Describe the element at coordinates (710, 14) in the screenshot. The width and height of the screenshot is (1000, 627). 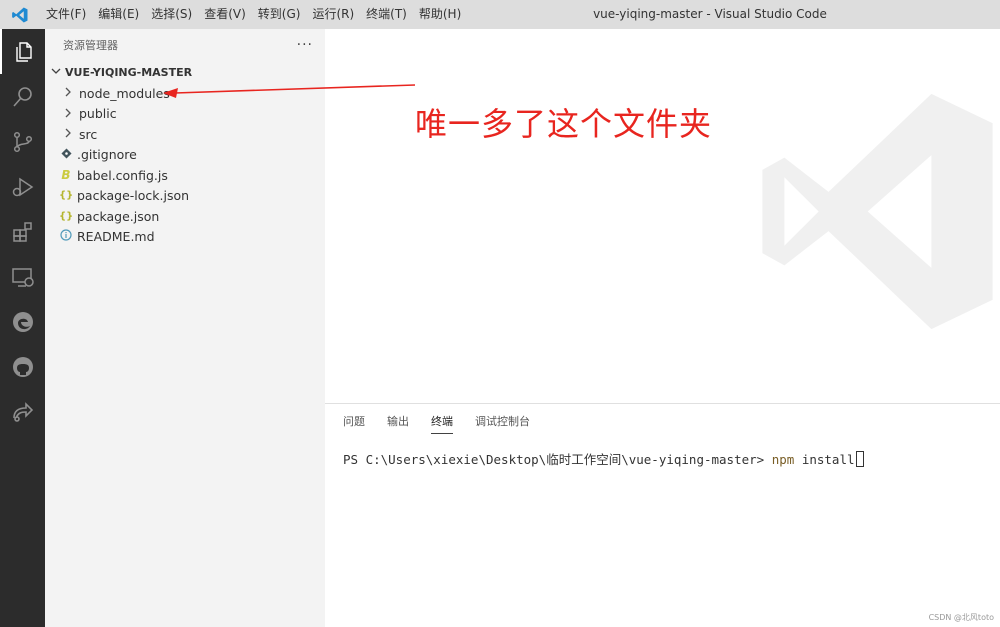
I see `window-title: vue-yiqing-master - Visual Studio Code` at that location.